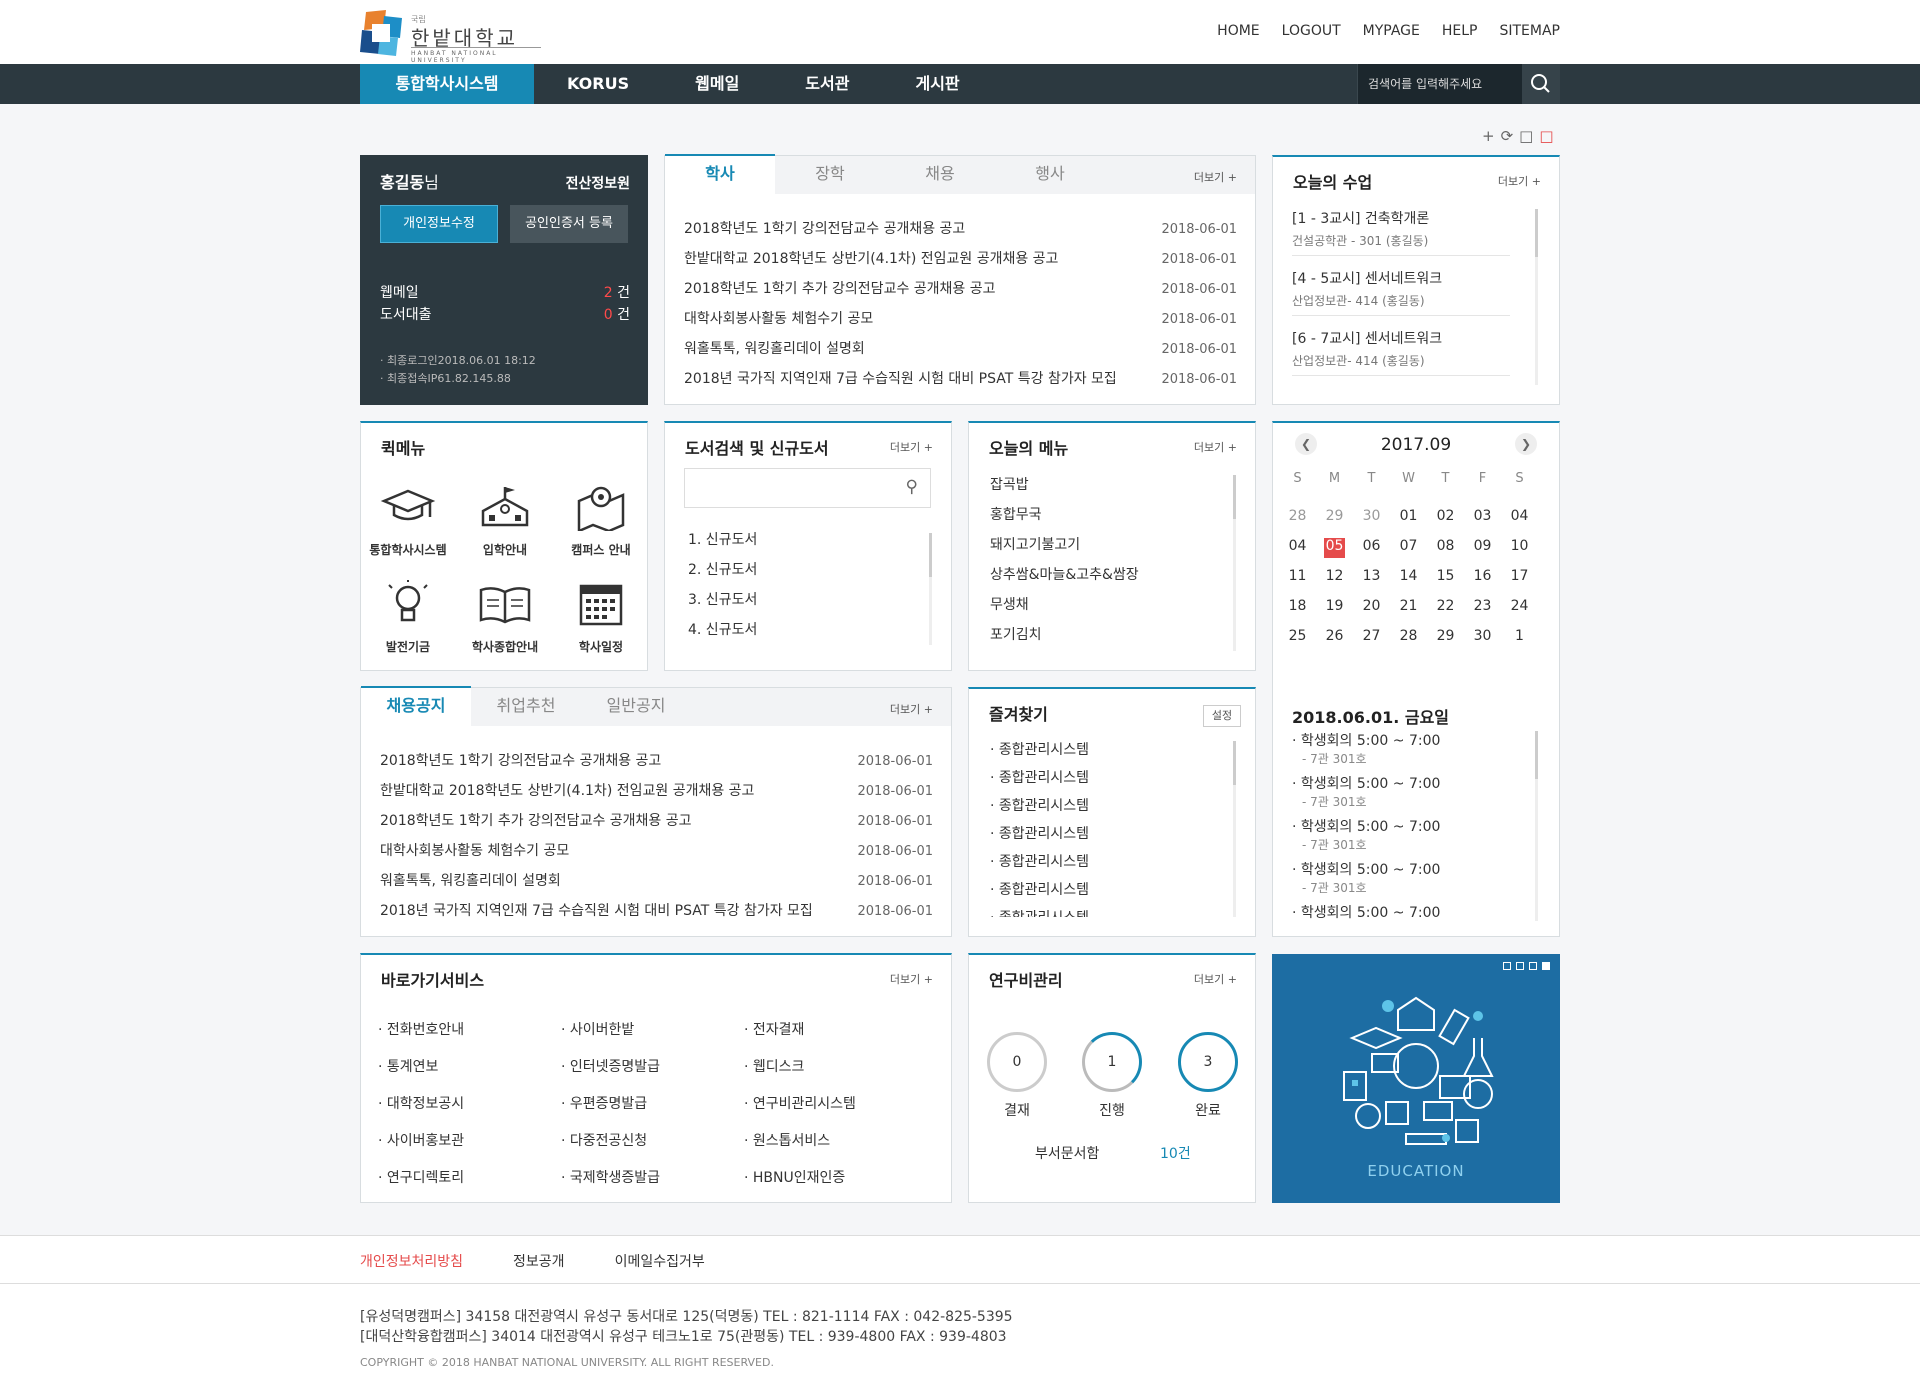 The image size is (1920, 1393). What do you see at coordinates (1334, 636) in the screenshot?
I see `calendar-day: 26` at bounding box center [1334, 636].